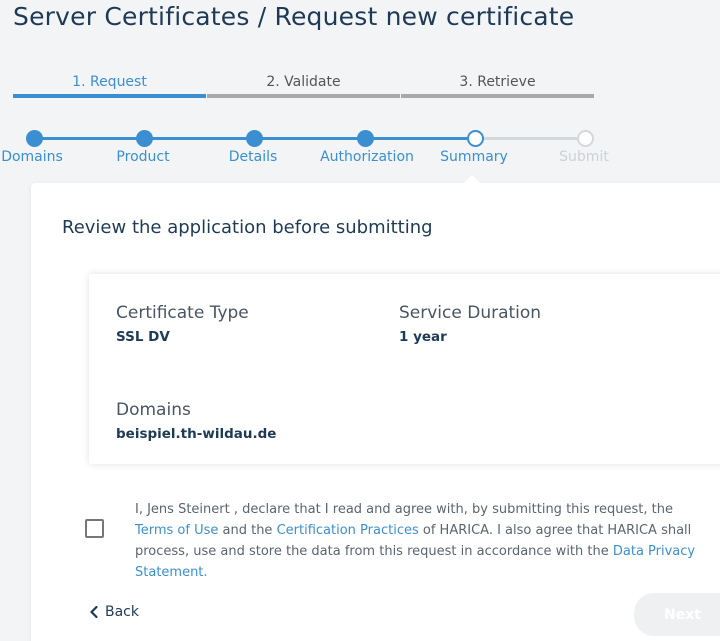 Image resolution: width=720 pixels, height=641 pixels. Describe the element at coordinates (470, 313) in the screenshot. I see `service-duration-label: Service Duration` at that location.